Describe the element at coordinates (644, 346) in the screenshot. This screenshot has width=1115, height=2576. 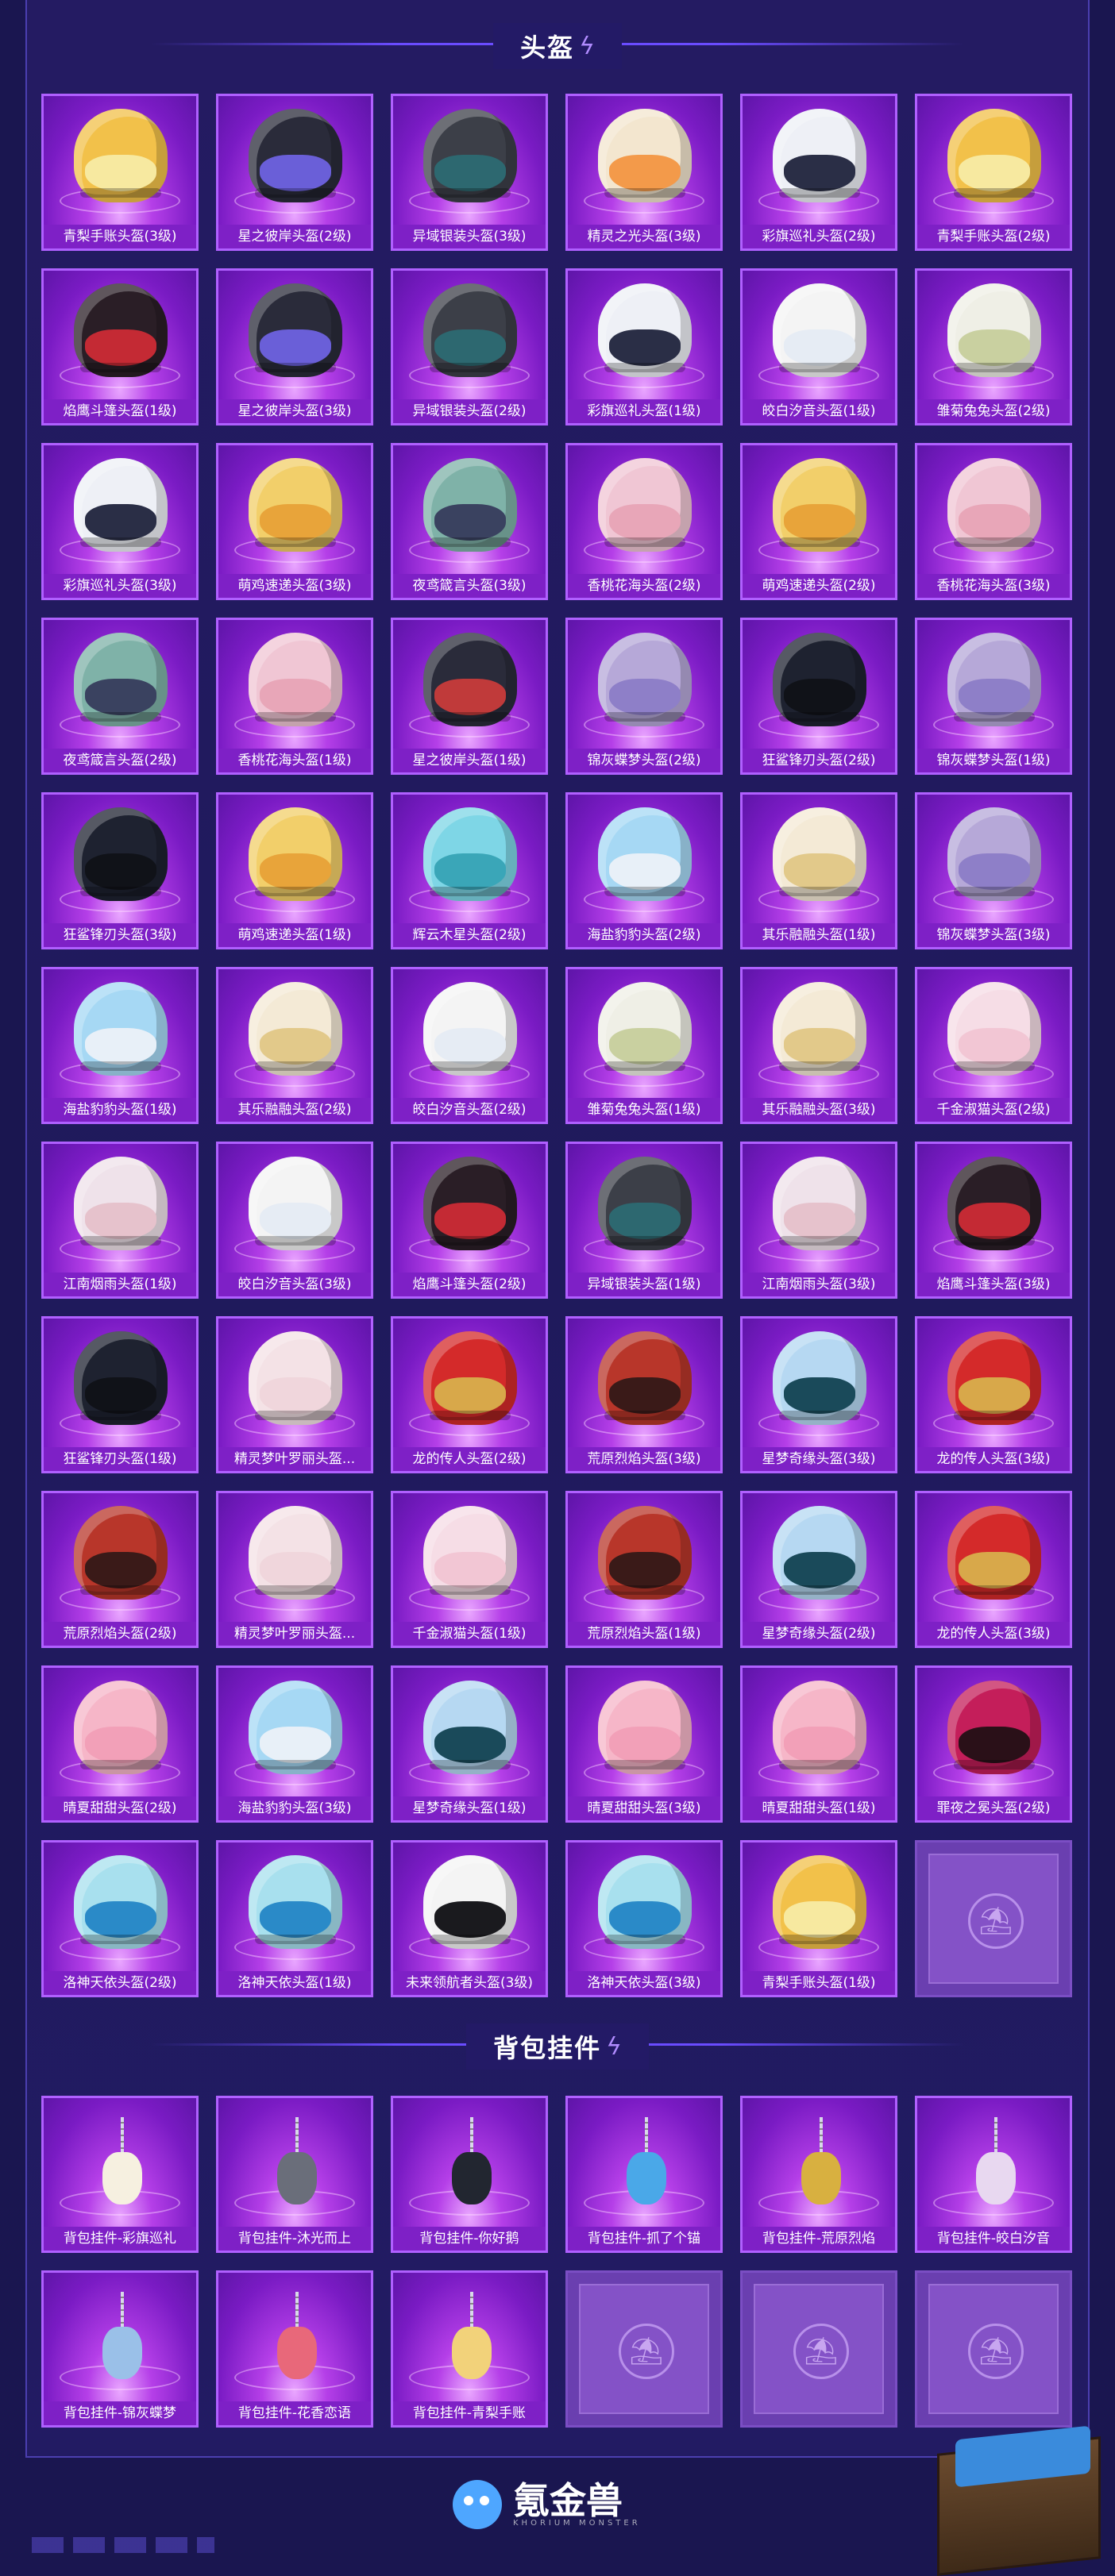
I see `helmet-card: 彩旗巡礼头盔(1级)` at that location.